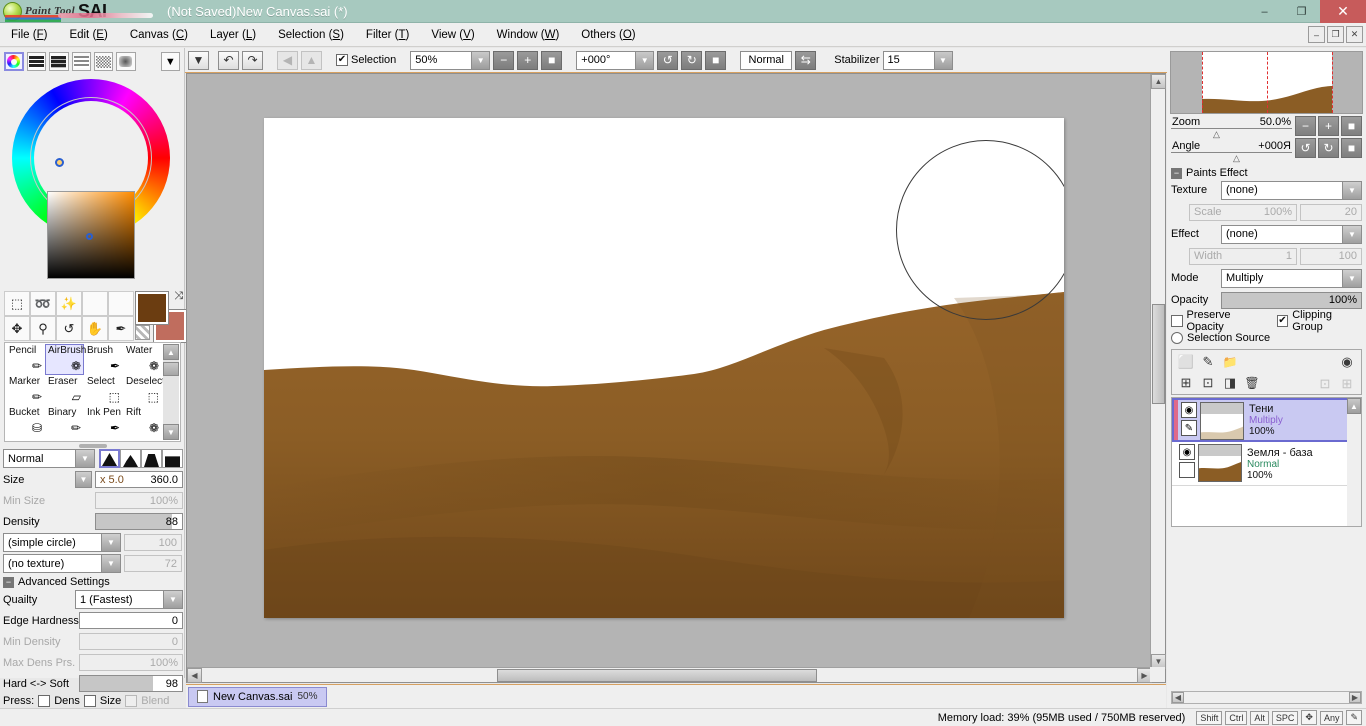 This screenshot has height=726, width=1366. Describe the element at coordinates (1355, 697) in the screenshot. I see `rp-scroll-right-button: ▶` at that location.